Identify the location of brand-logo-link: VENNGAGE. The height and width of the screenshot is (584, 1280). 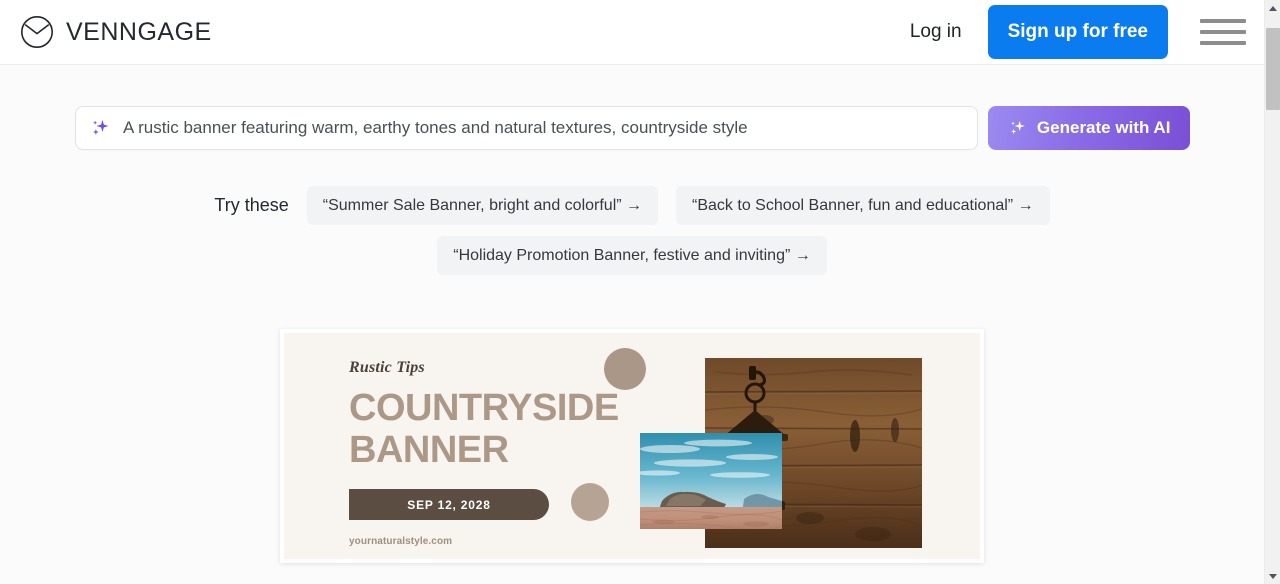
(116, 32).